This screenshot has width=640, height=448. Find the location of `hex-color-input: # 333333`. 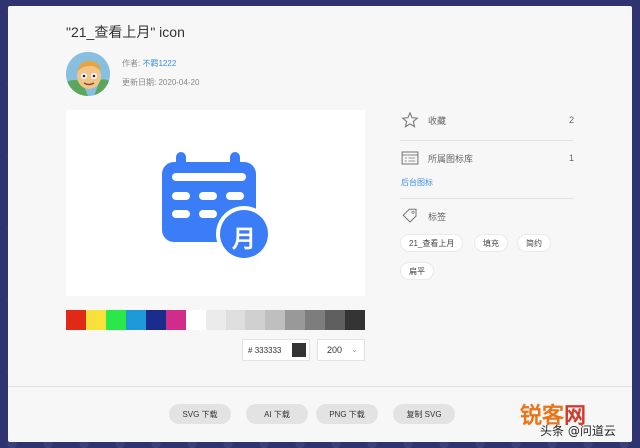

hex-color-input: # 333333 is located at coordinates (276, 350).